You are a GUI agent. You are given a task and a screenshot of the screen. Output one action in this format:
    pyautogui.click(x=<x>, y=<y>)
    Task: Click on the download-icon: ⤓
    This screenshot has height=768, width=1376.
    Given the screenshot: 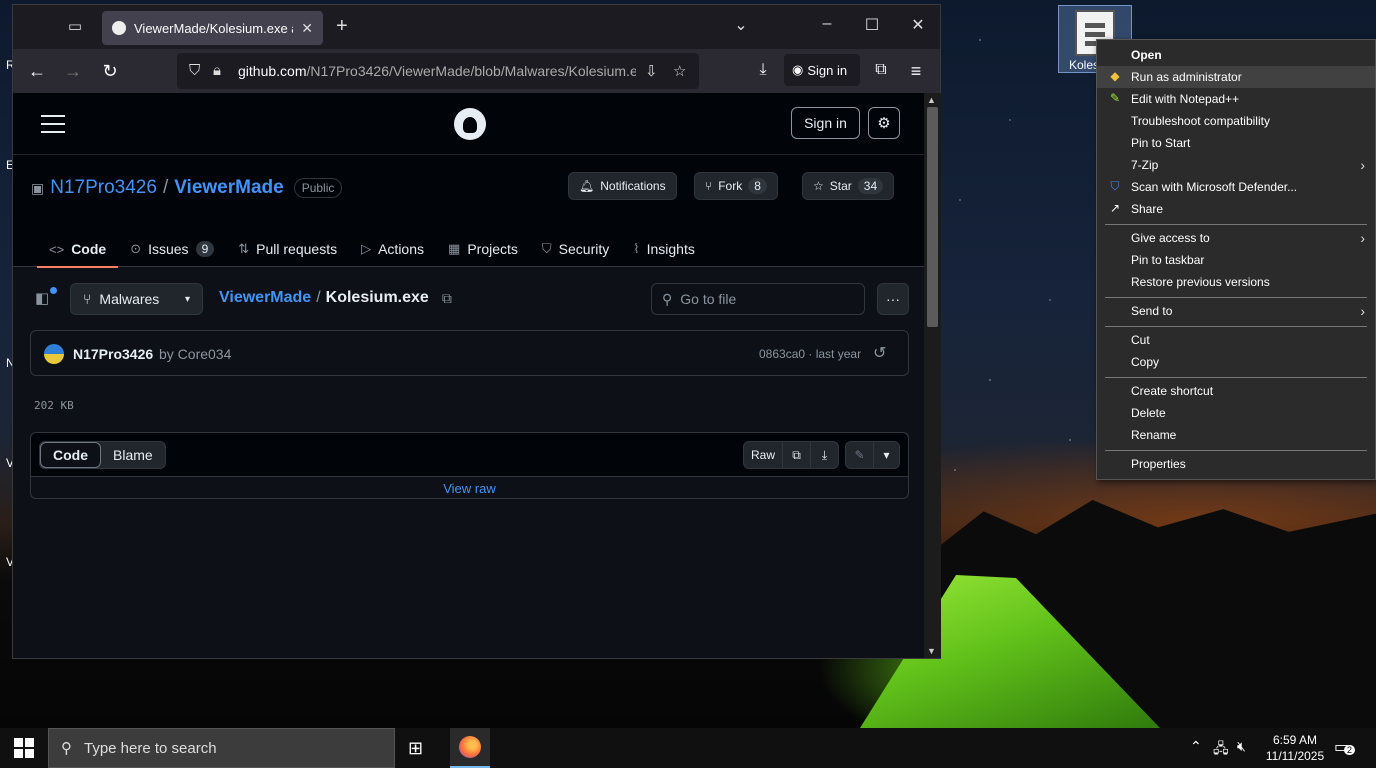 What is the action you would take?
    pyautogui.click(x=824, y=455)
    